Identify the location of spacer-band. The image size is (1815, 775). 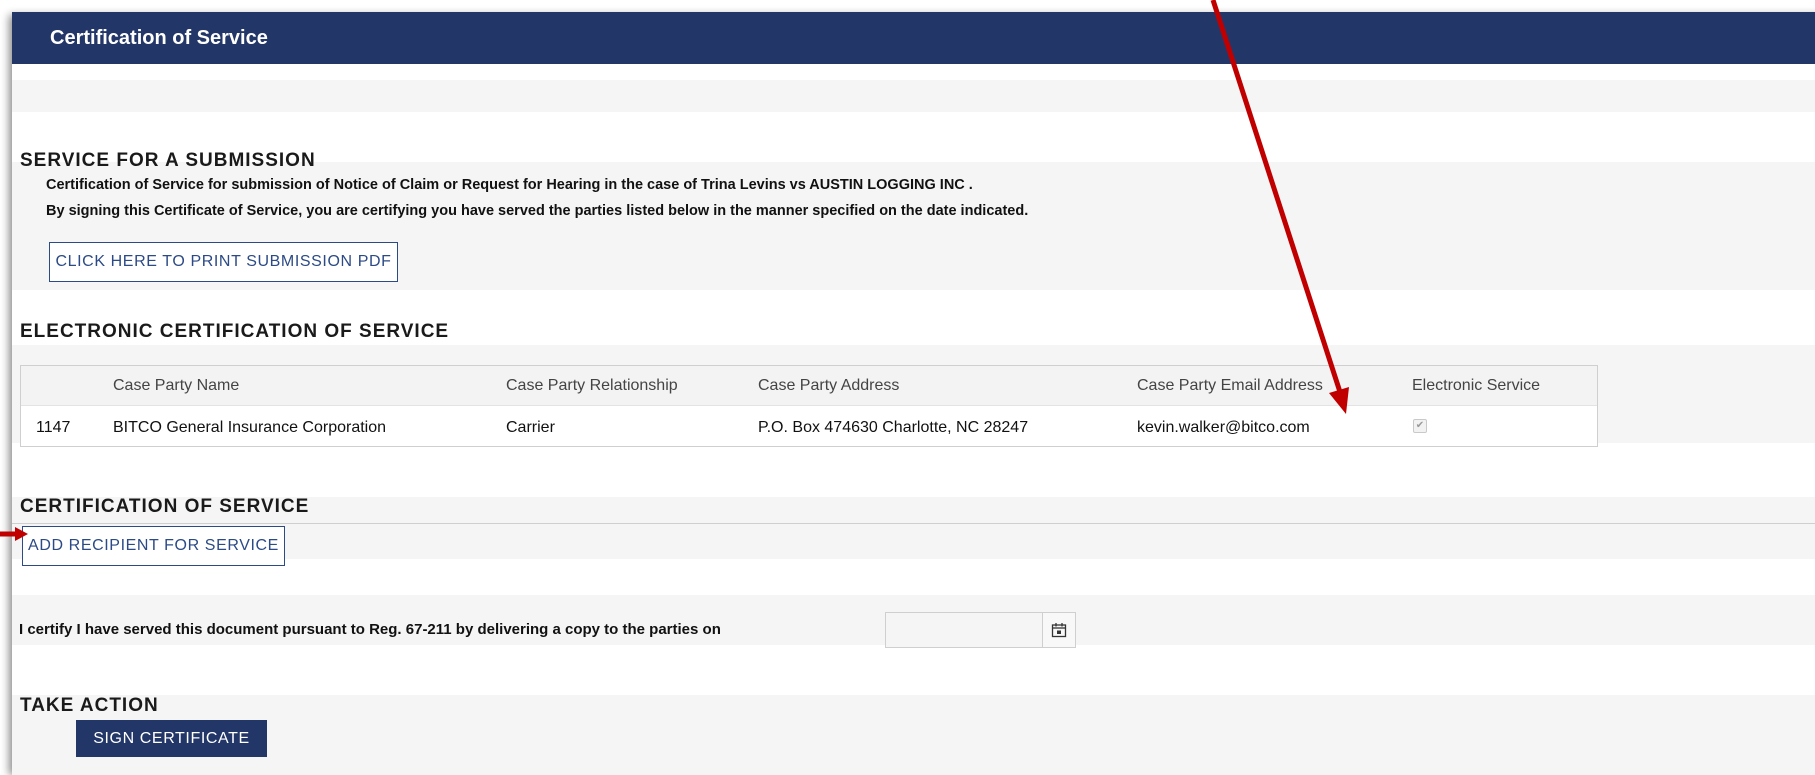
(913, 96).